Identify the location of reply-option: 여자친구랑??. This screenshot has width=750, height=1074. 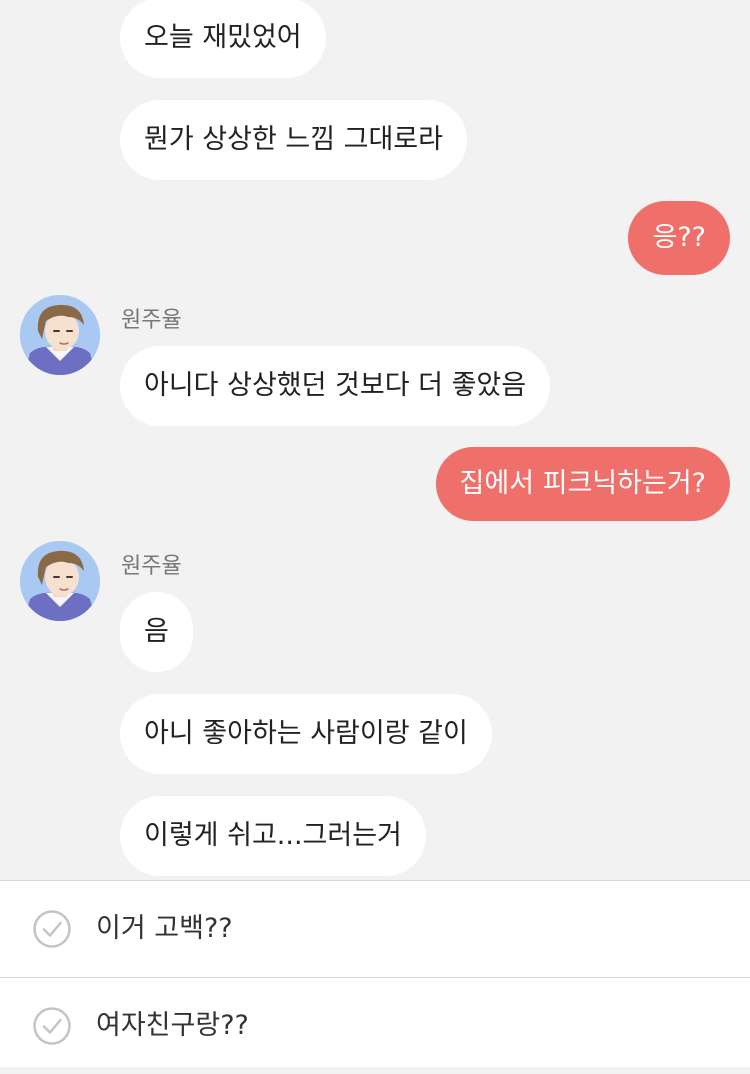
(375, 1026).